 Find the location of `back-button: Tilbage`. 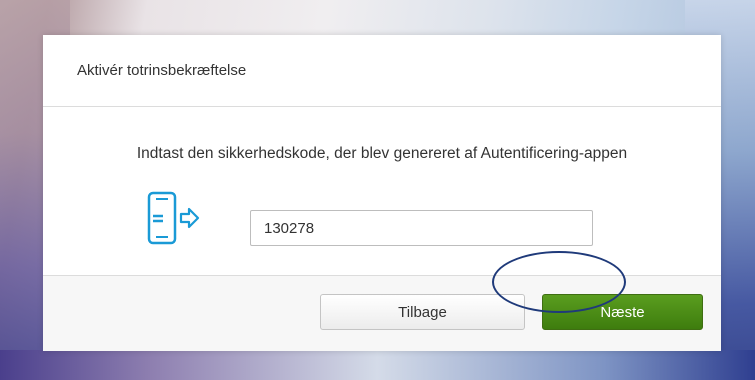

back-button: Tilbage is located at coordinates (422, 312).